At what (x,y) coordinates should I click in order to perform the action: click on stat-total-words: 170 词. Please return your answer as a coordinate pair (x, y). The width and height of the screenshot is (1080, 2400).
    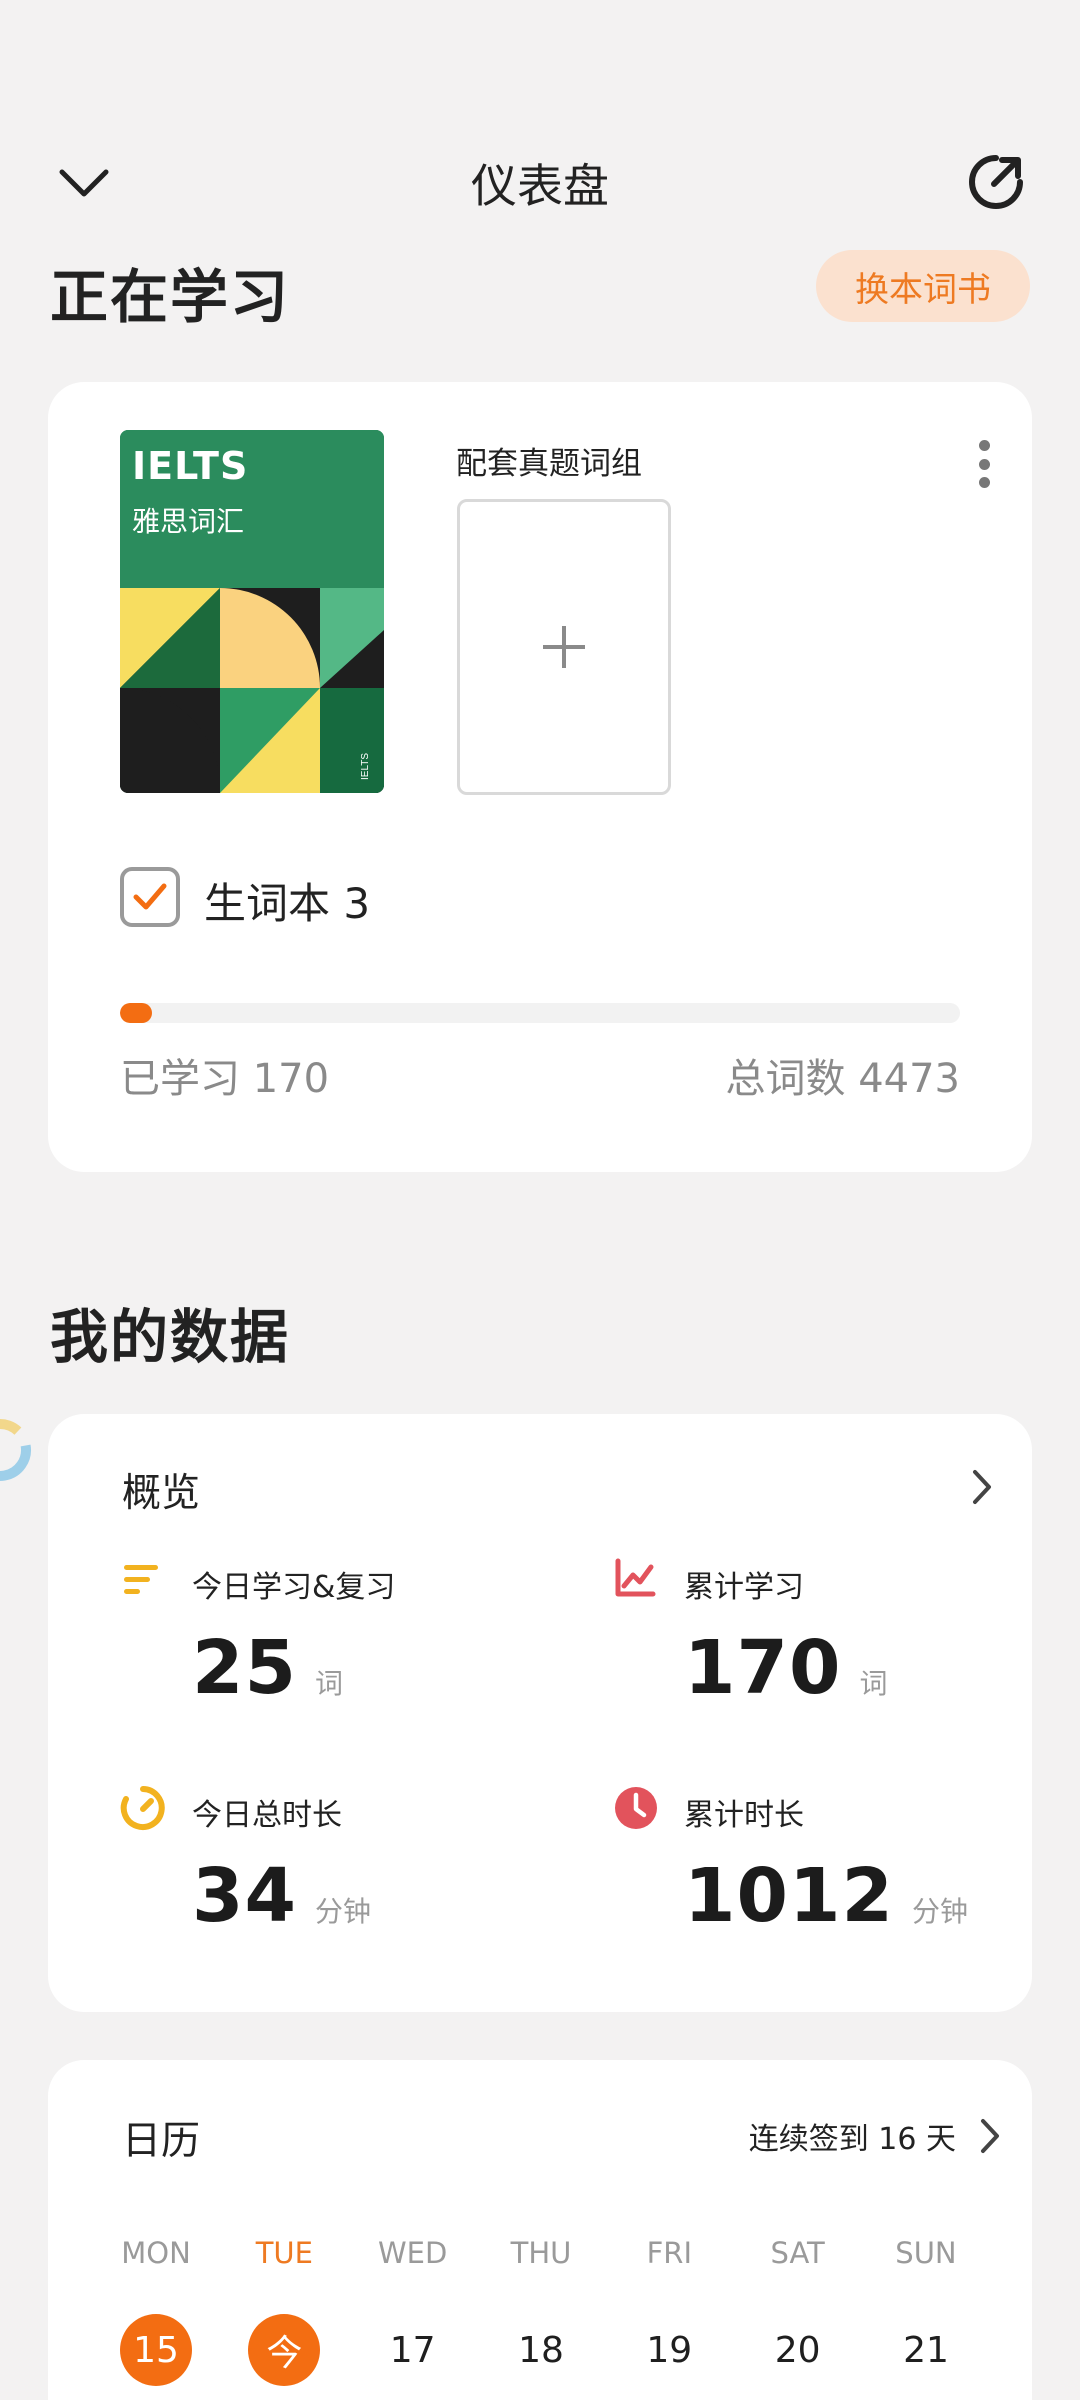
    Looking at the image, I should click on (785, 1668).